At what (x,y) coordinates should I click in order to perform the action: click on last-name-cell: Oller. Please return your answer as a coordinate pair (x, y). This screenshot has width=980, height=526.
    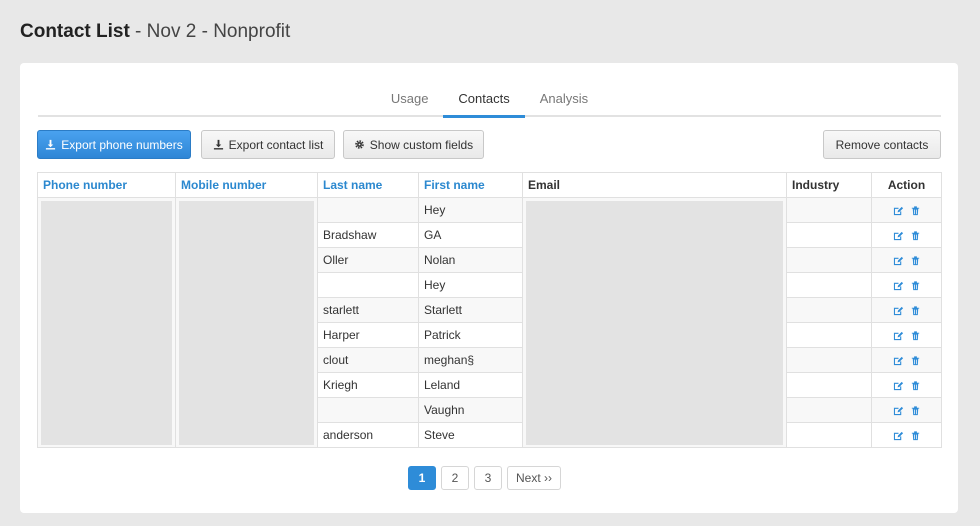
    Looking at the image, I should click on (368, 260).